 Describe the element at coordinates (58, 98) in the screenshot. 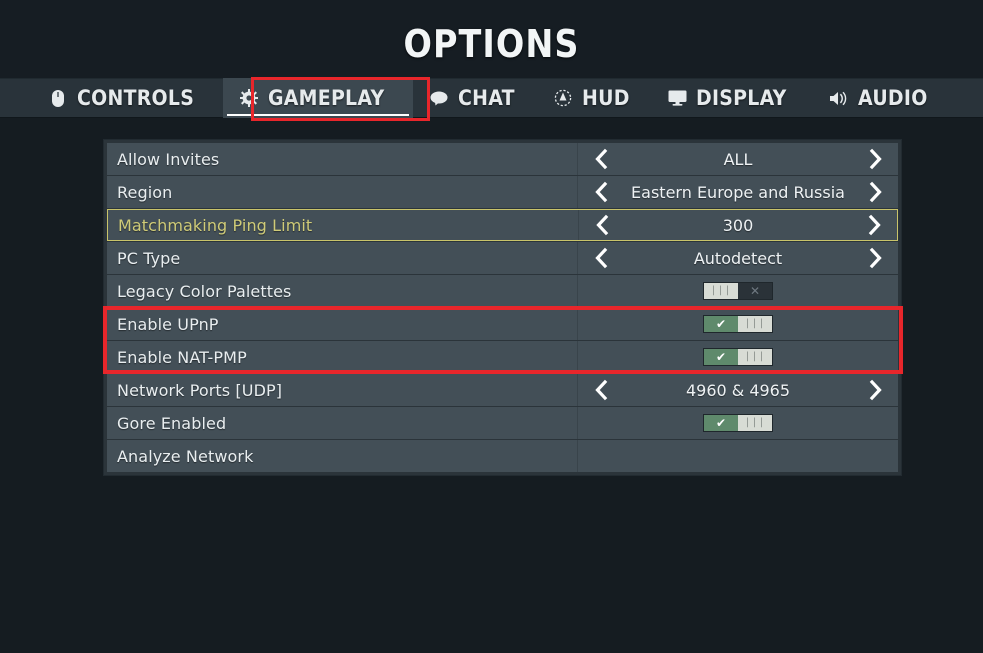

I see `mouse-icon` at that location.